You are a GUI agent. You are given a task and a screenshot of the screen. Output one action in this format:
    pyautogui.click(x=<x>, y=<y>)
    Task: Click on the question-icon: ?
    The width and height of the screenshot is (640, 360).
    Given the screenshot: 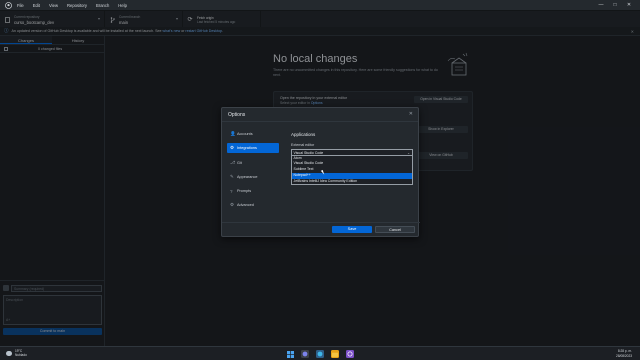 What is the action you would take?
    pyautogui.click(x=231, y=191)
    